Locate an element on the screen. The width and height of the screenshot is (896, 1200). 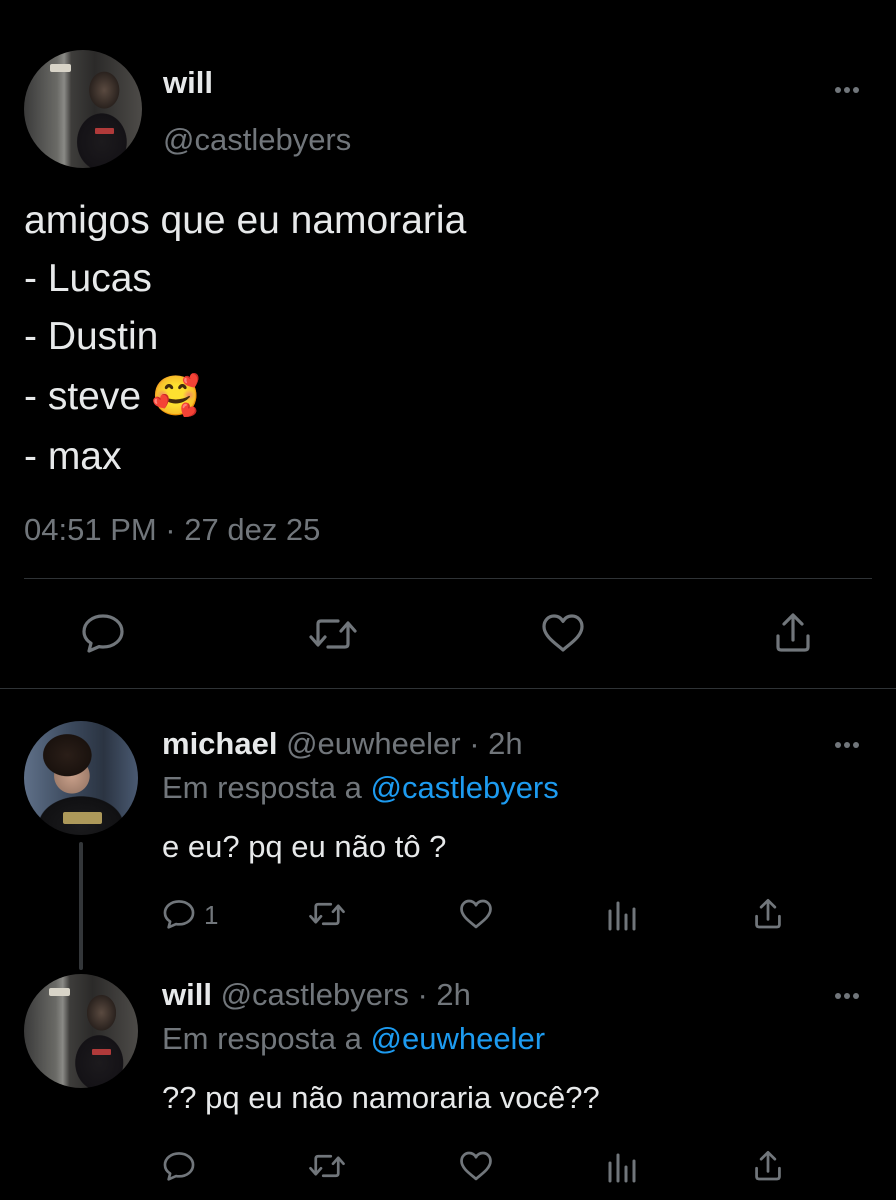
tweet-line: - max is located at coordinates (73, 456).